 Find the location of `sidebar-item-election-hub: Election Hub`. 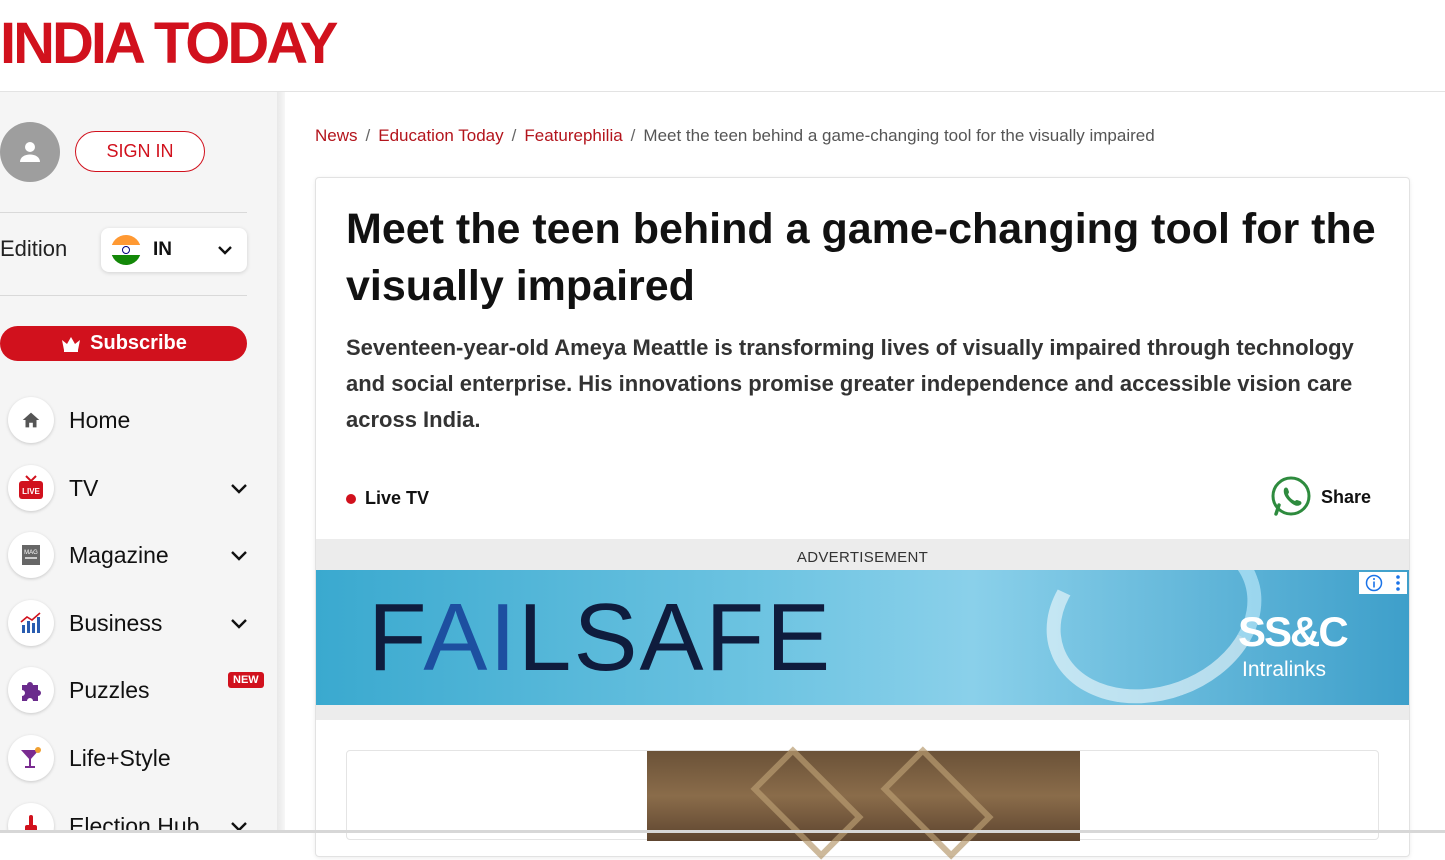

sidebar-item-election-hub: Election Hub is located at coordinates (139, 817).